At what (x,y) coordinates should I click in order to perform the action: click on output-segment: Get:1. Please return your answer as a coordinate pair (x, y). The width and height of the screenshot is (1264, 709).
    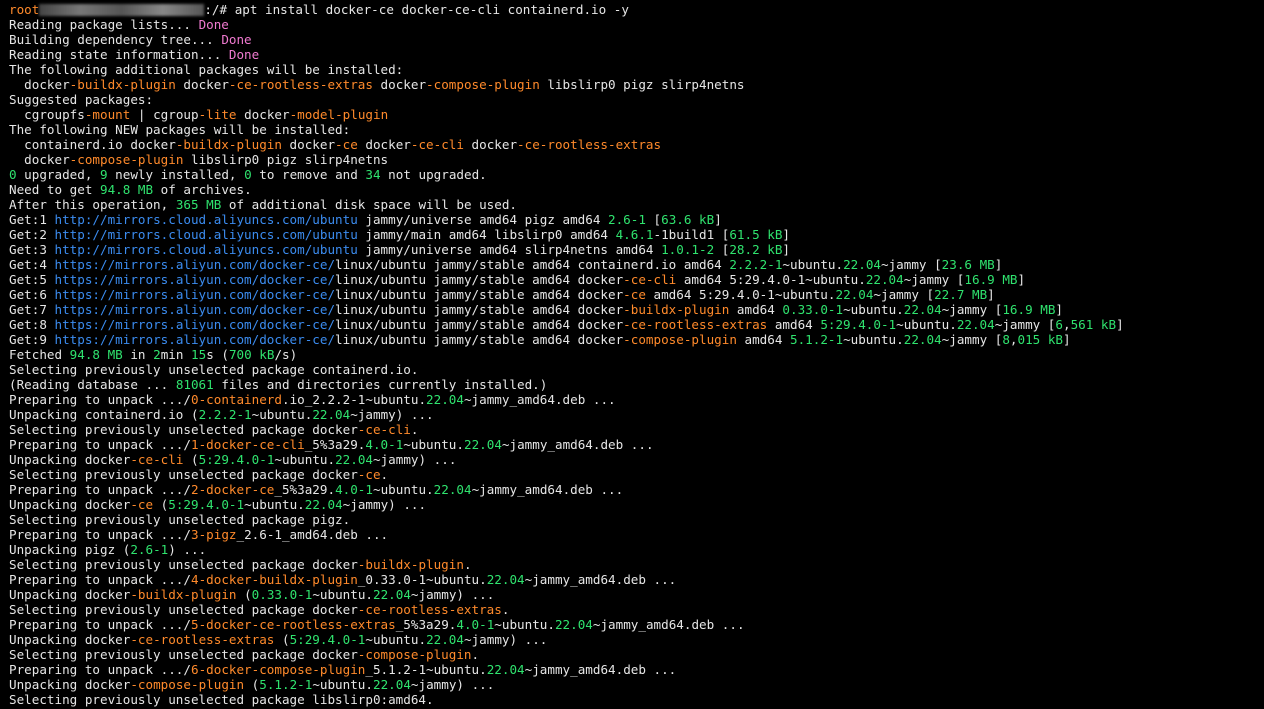
    Looking at the image, I should click on (32, 219).